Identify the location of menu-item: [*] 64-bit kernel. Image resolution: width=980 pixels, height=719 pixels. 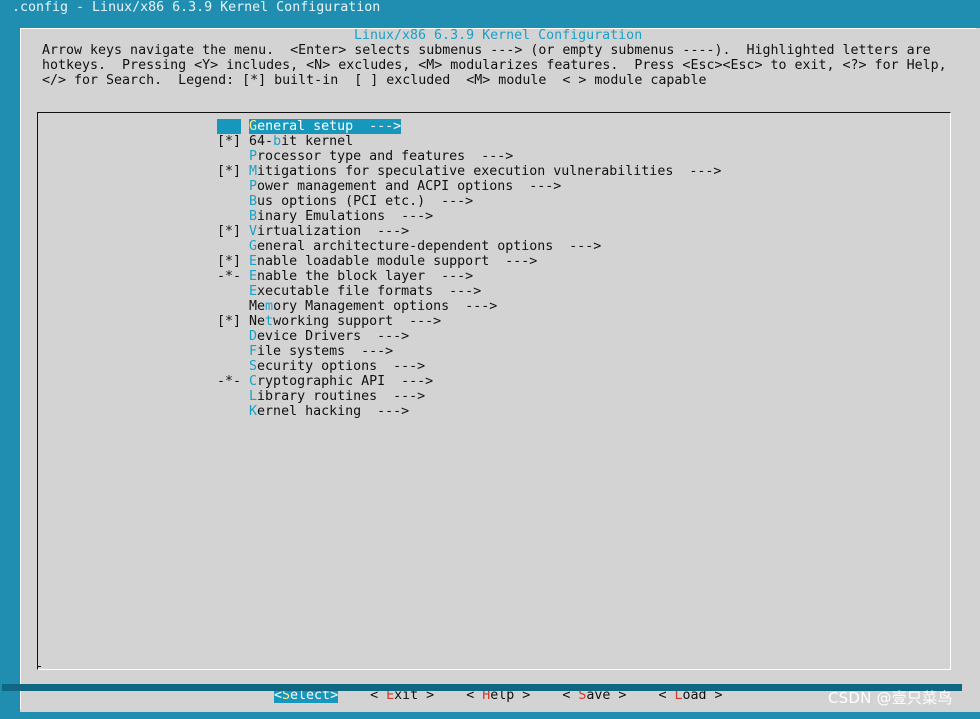
(469, 141).